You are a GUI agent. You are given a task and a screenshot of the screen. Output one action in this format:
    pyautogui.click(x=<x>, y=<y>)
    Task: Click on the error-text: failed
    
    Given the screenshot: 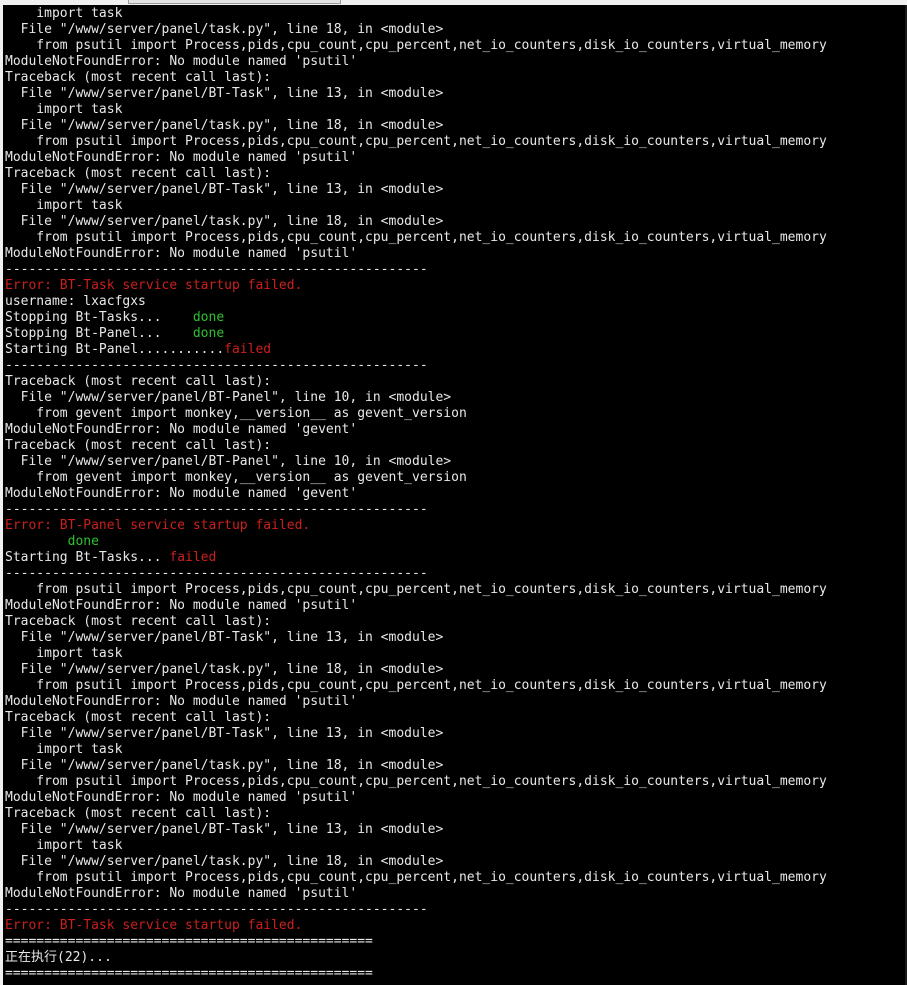 What is the action you would take?
    pyautogui.click(x=248, y=349)
    